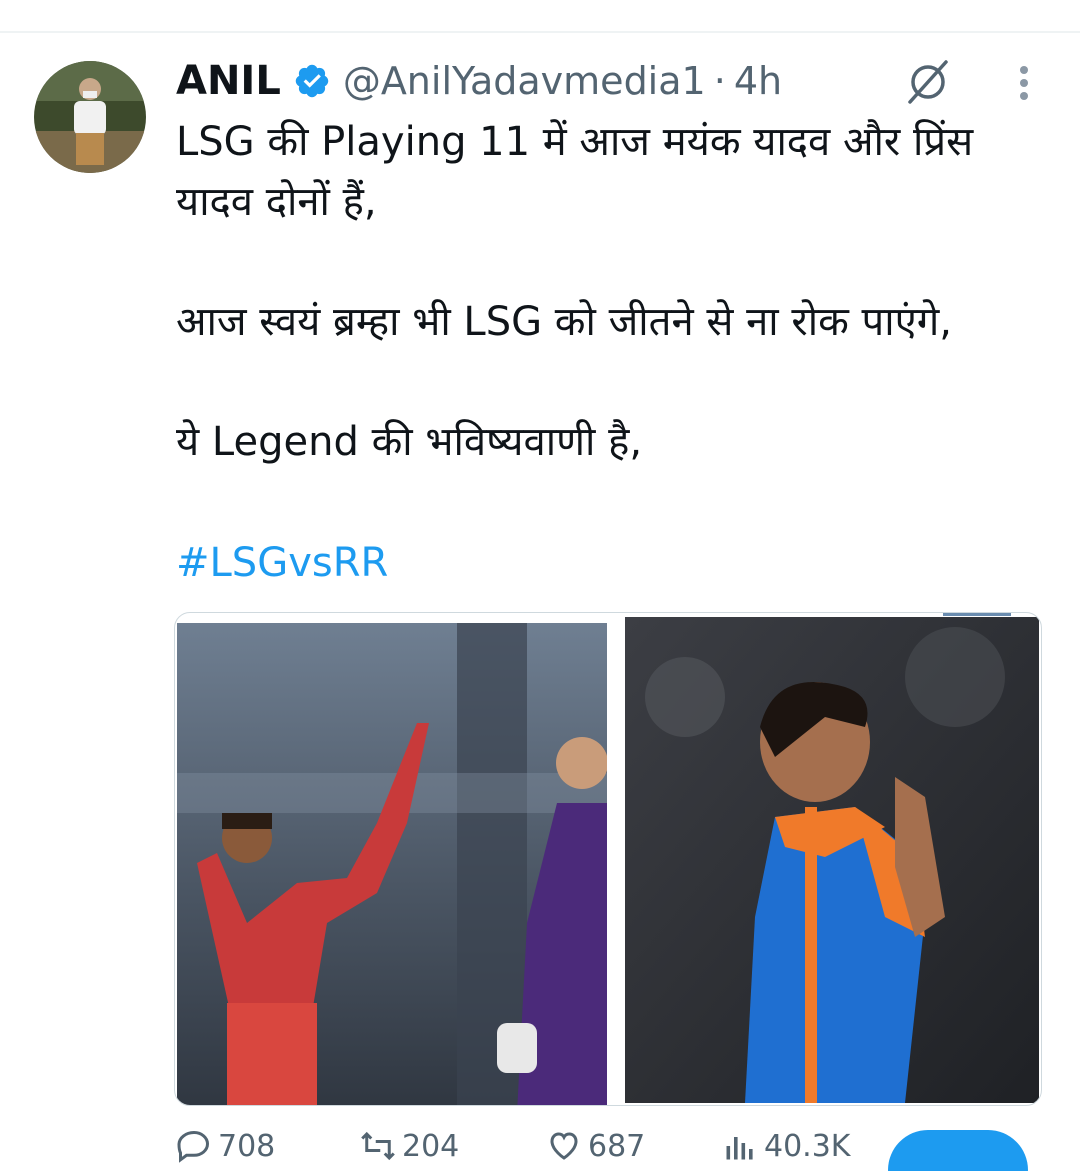 Image resolution: width=1080 pixels, height=1171 pixels. I want to click on repost-icon, so click(378, 1146).